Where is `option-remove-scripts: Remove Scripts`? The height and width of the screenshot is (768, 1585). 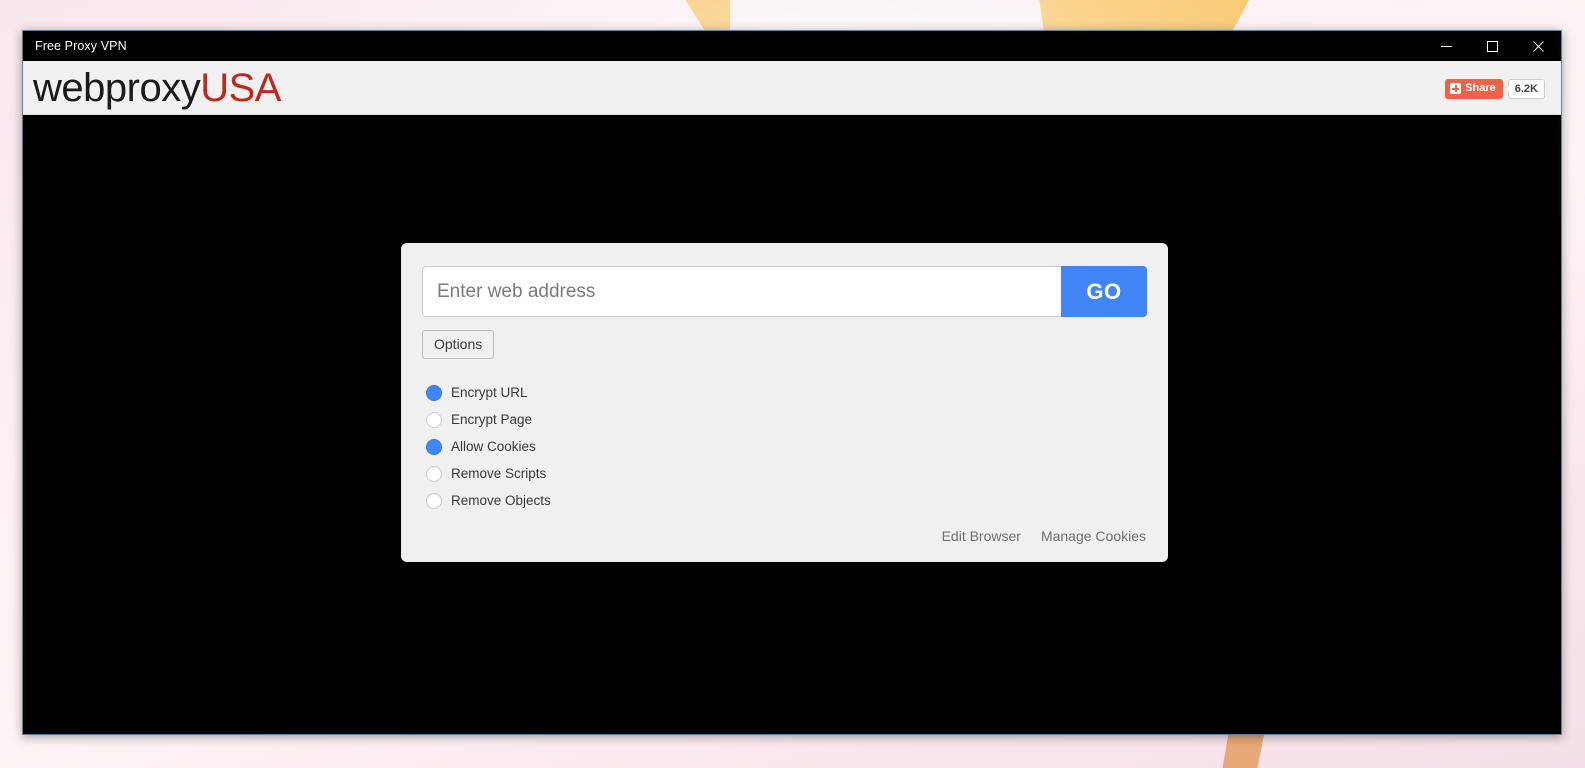
option-remove-scripts: Remove Scripts is located at coordinates (786, 473).